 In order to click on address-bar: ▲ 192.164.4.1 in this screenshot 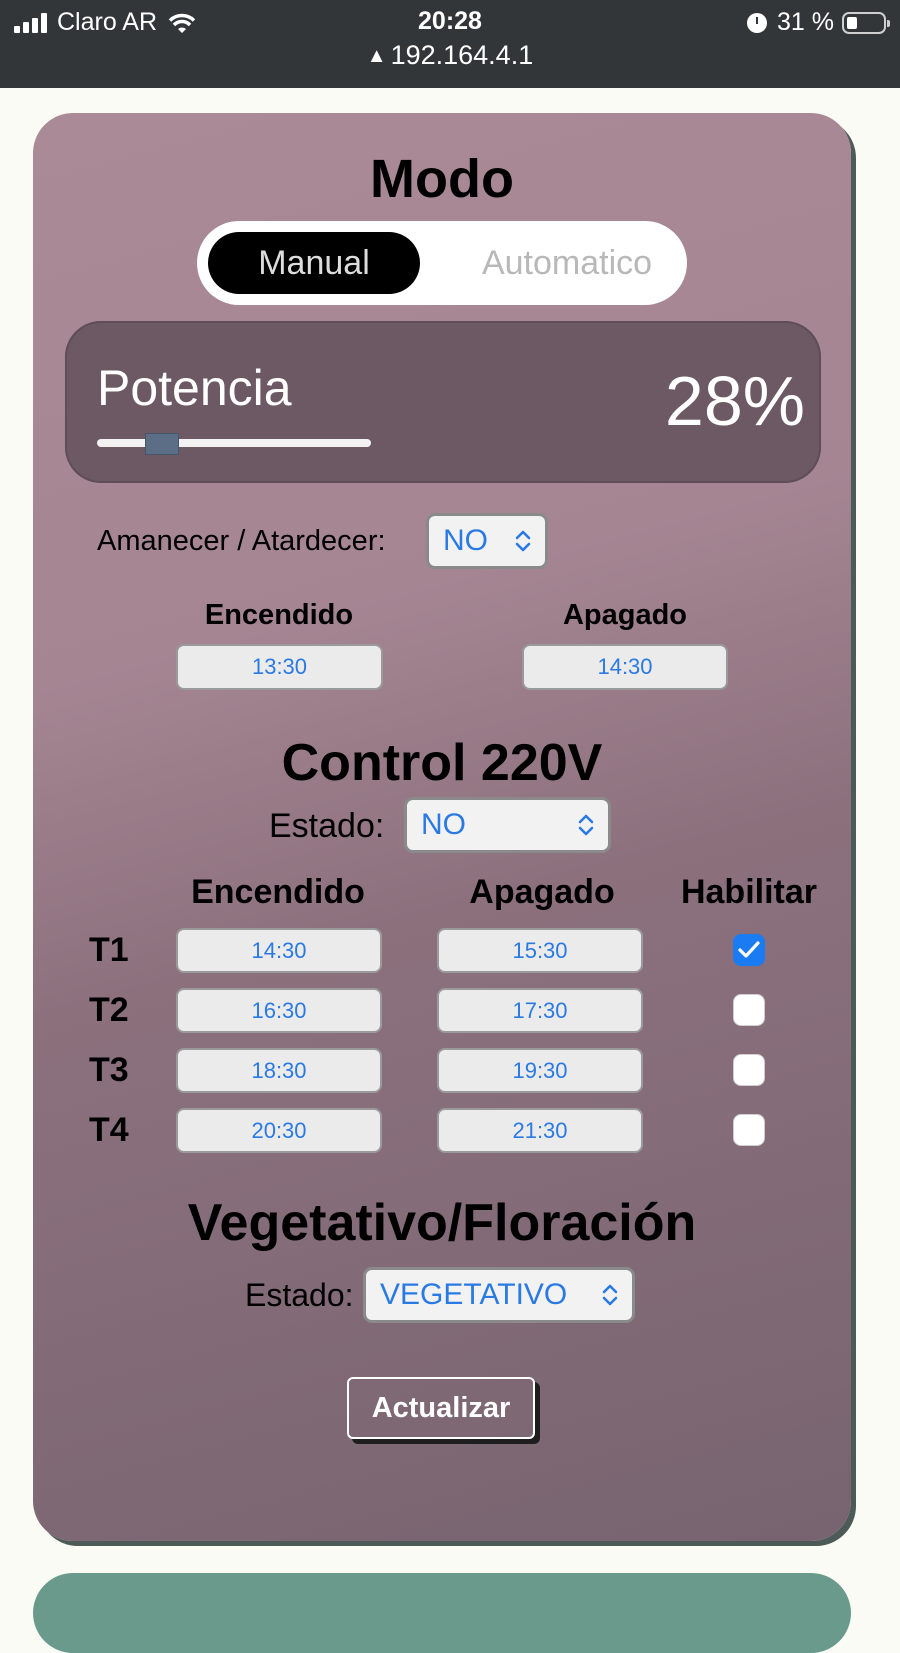, I will do `click(450, 55)`.